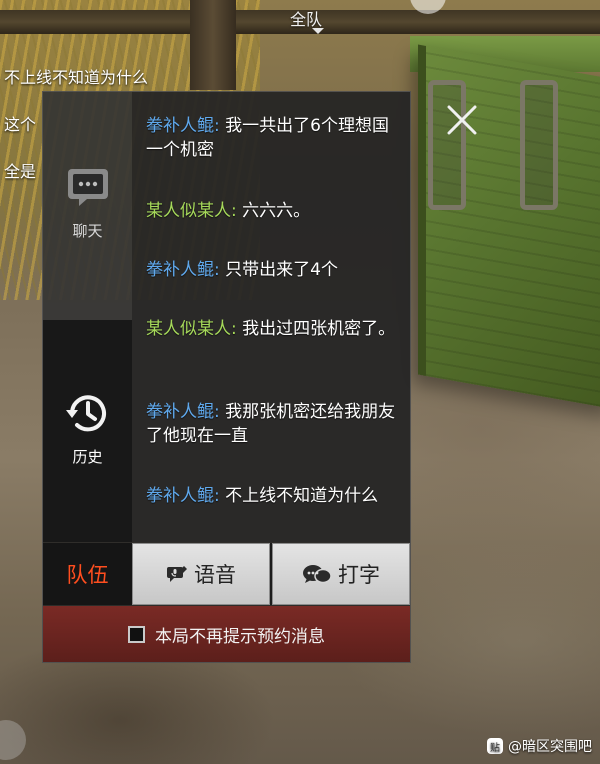 The height and width of the screenshot is (764, 600). What do you see at coordinates (87, 231) in the screenshot?
I see `tab-chat-label: 聊天` at bounding box center [87, 231].